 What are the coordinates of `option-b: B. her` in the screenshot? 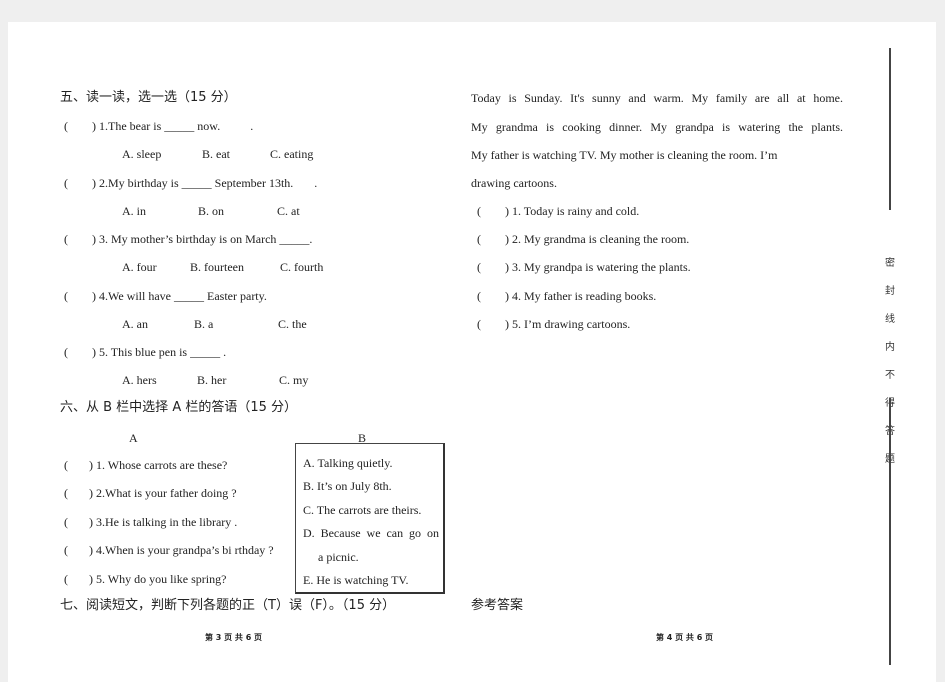 It's located at (212, 380).